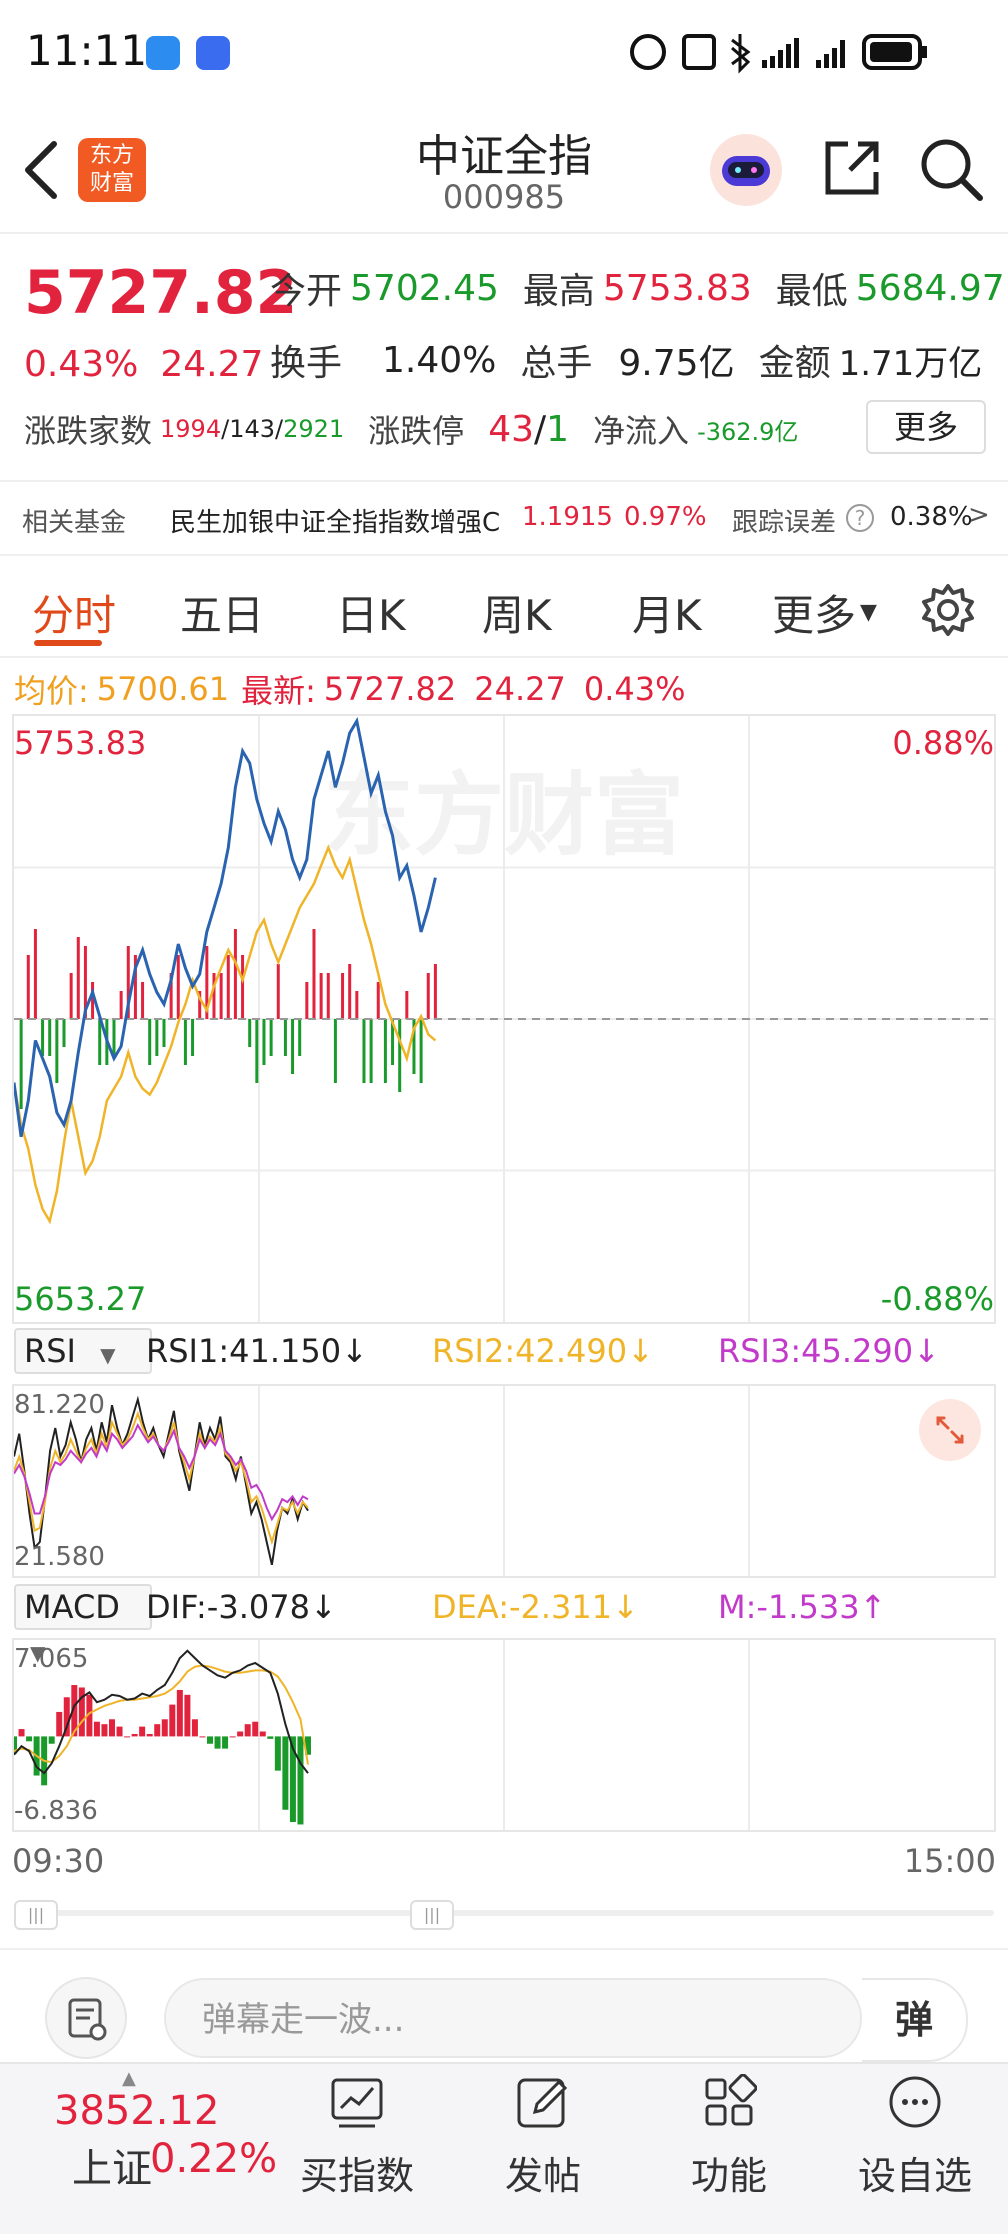  Describe the element at coordinates (948, 610) in the screenshot. I see `settings-gear-icon` at that location.